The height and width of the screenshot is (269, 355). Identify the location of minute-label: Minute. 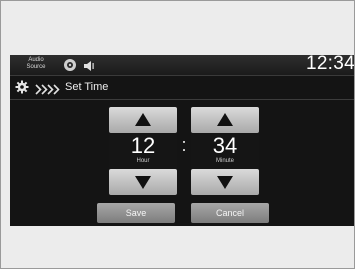
(224, 161).